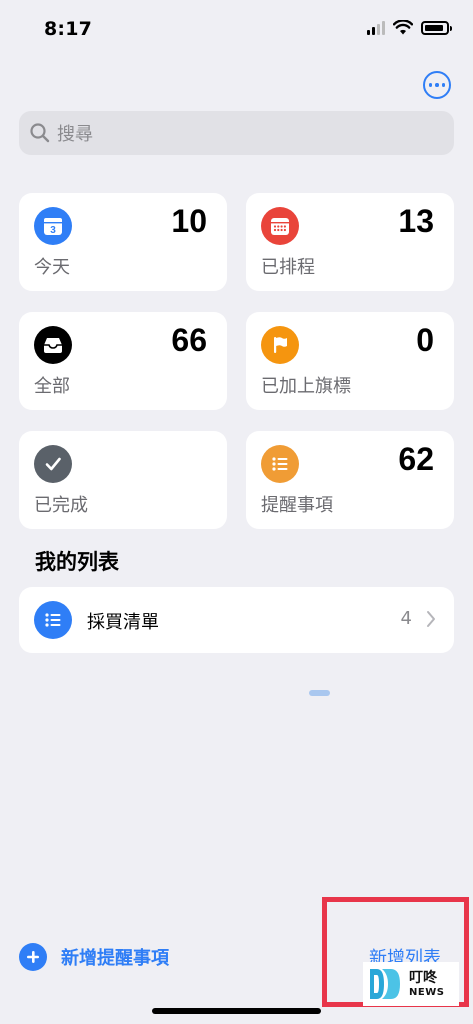 The height and width of the screenshot is (1024, 473). What do you see at coordinates (319, 693) in the screenshot?
I see `drag-handle` at bounding box center [319, 693].